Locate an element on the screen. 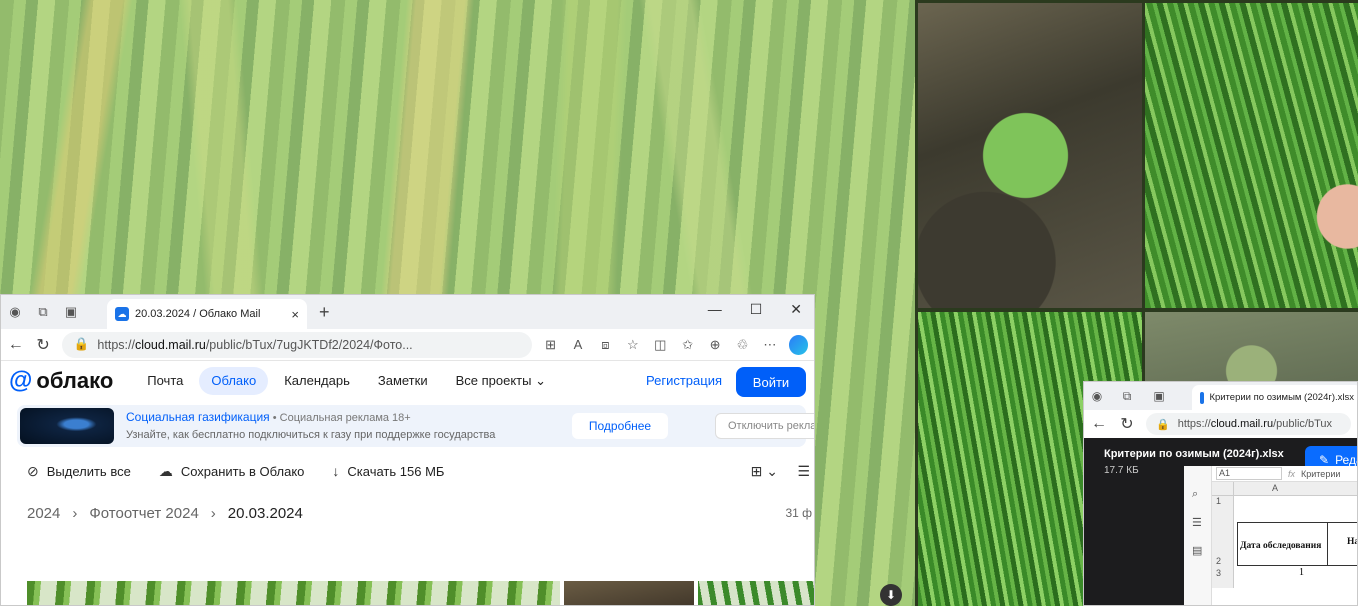  download-all-button: ↓ Скачать 156 МБ is located at coordinates (388, 471).